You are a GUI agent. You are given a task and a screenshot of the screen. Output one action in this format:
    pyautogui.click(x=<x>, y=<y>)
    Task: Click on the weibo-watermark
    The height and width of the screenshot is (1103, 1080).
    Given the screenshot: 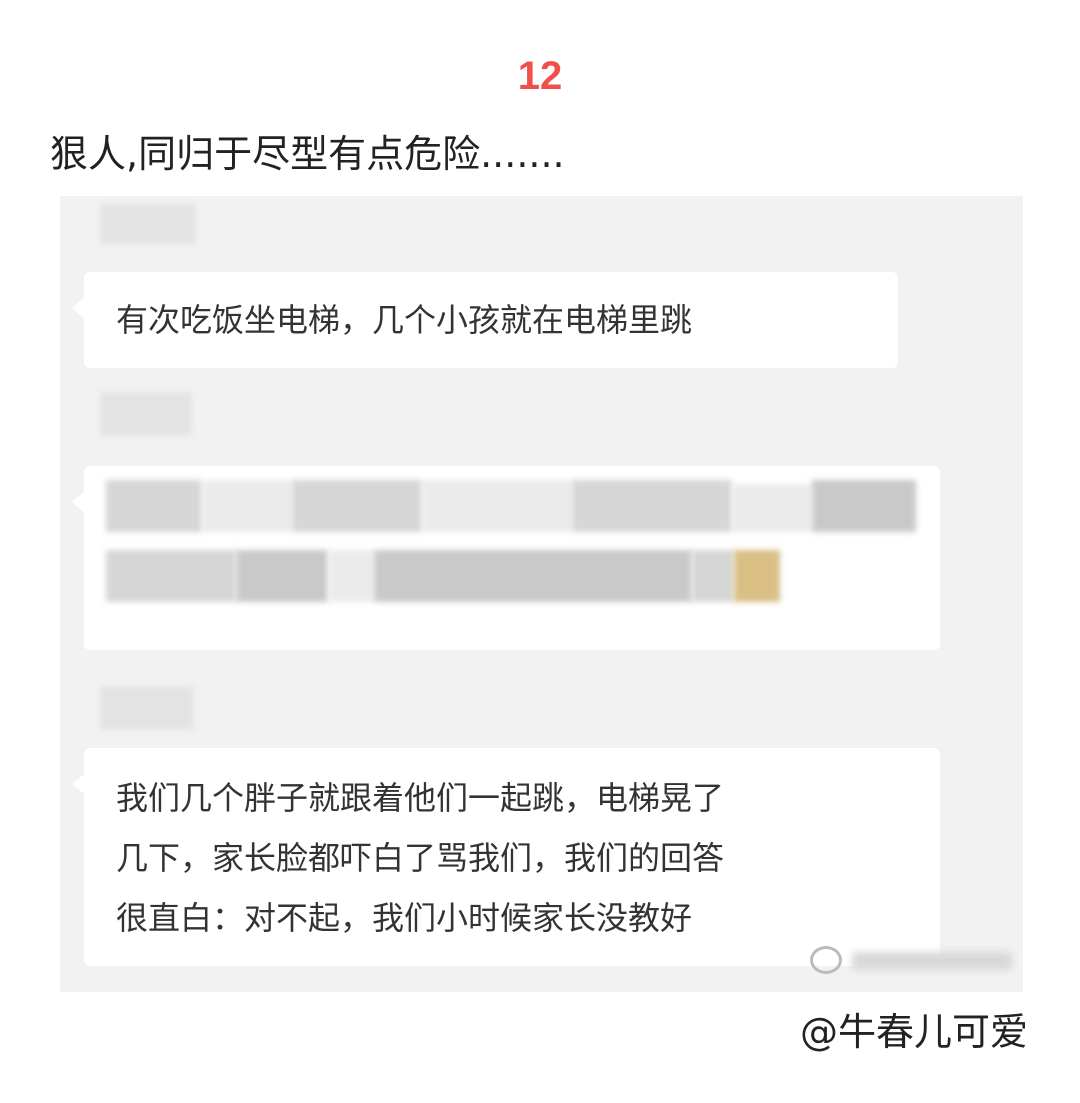 What is the action you would take?
    pyautogui.click(x=915, y=961)
    